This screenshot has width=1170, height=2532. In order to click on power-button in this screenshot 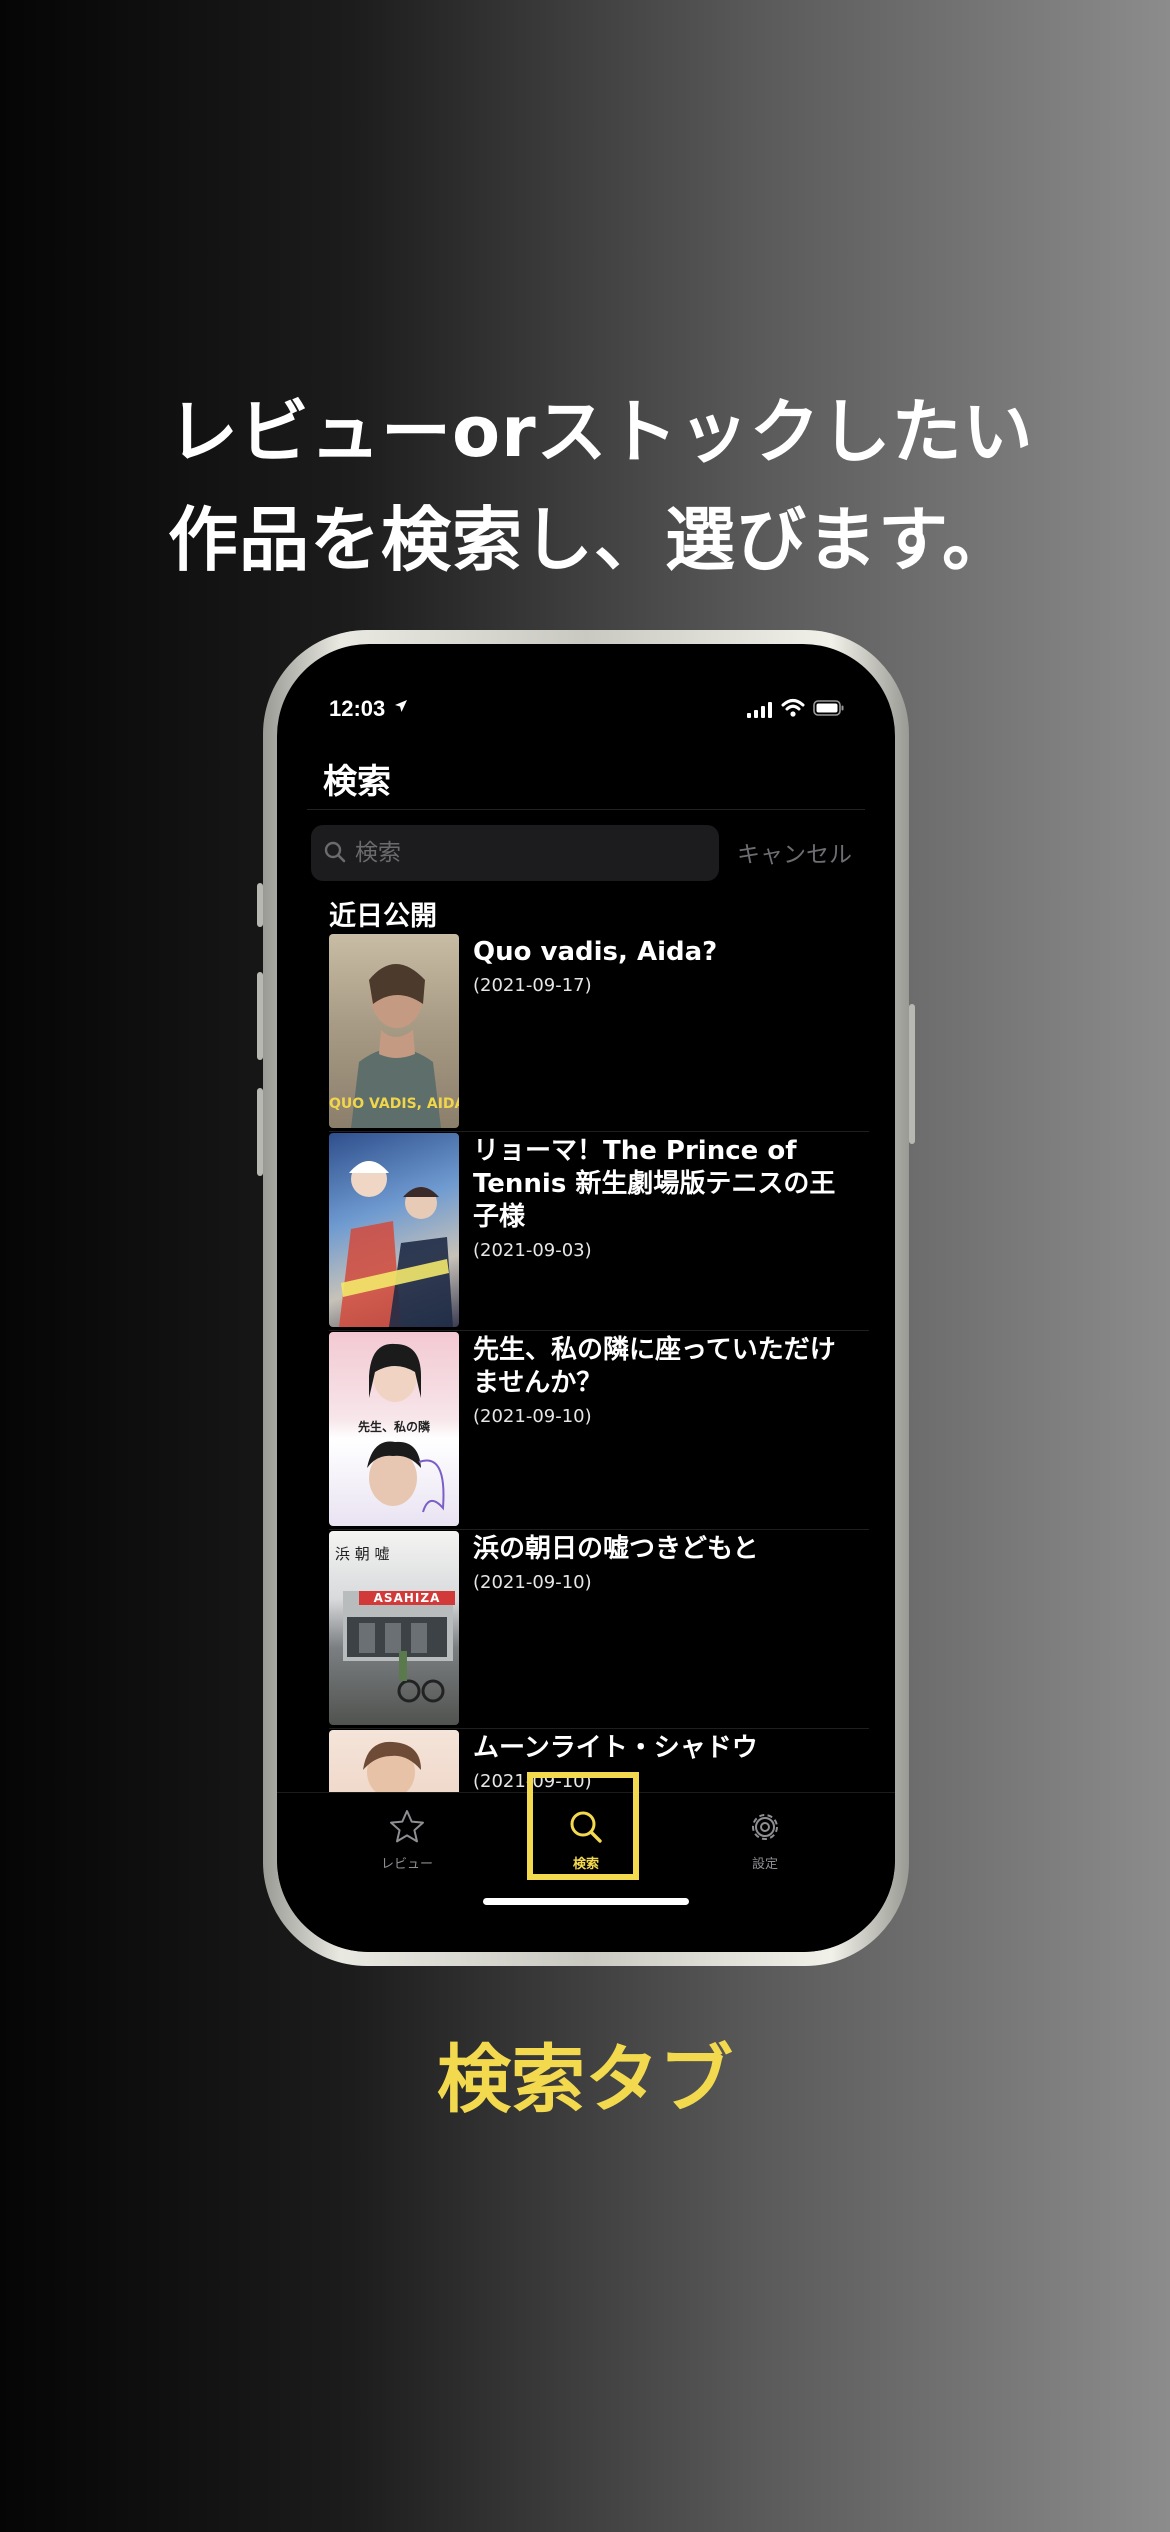, I will do `click(912, 1074)`.